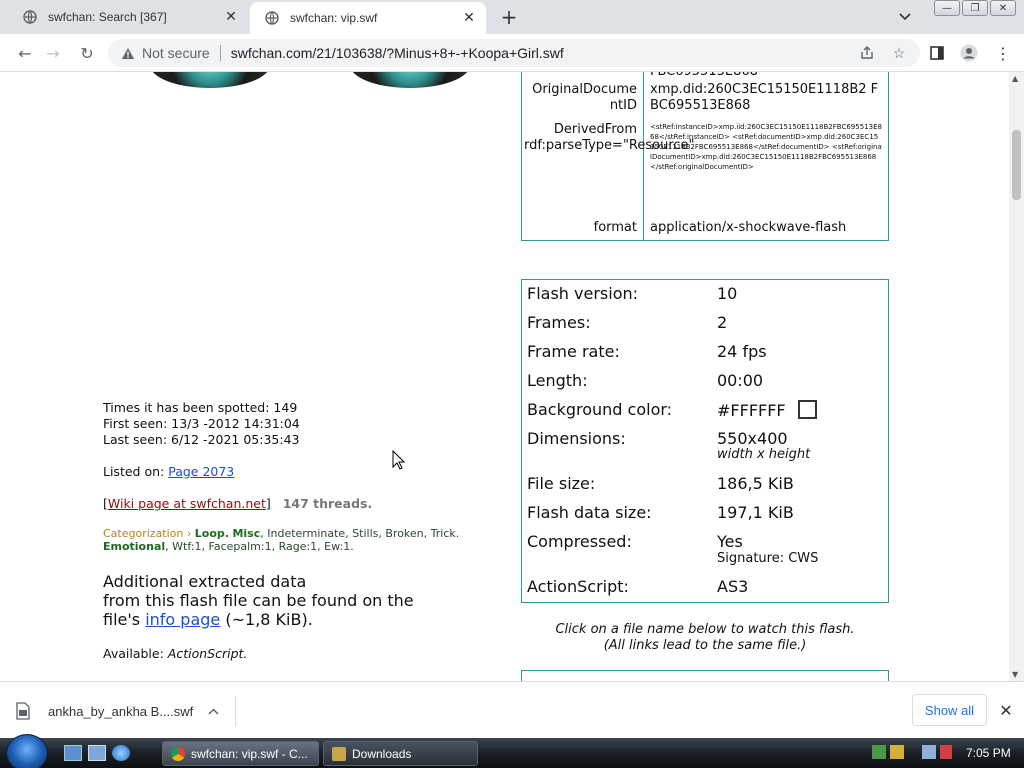  What do you see at coordinates (1015, 78) in the screenshot?
I see `scroll-up-icon: ▲` at bounding box center [1015, 78].